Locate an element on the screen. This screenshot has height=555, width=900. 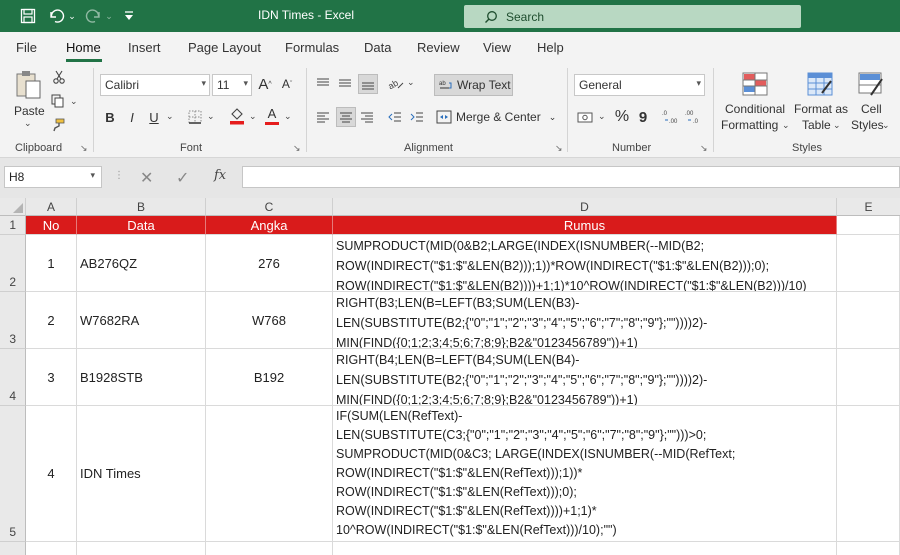
underline-dropdown-icon: ⌄ is located at coordinates (170, 116).